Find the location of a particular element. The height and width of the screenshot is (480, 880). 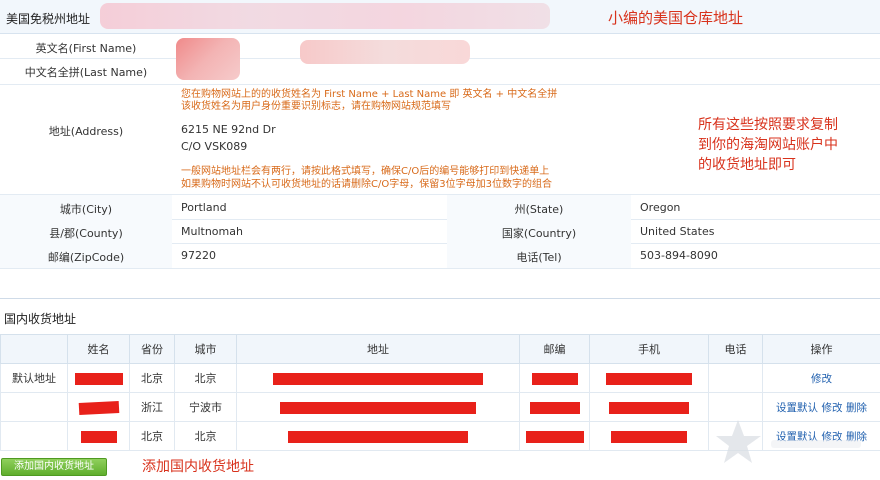

country-value: United States is located at coordinates (677, 231).